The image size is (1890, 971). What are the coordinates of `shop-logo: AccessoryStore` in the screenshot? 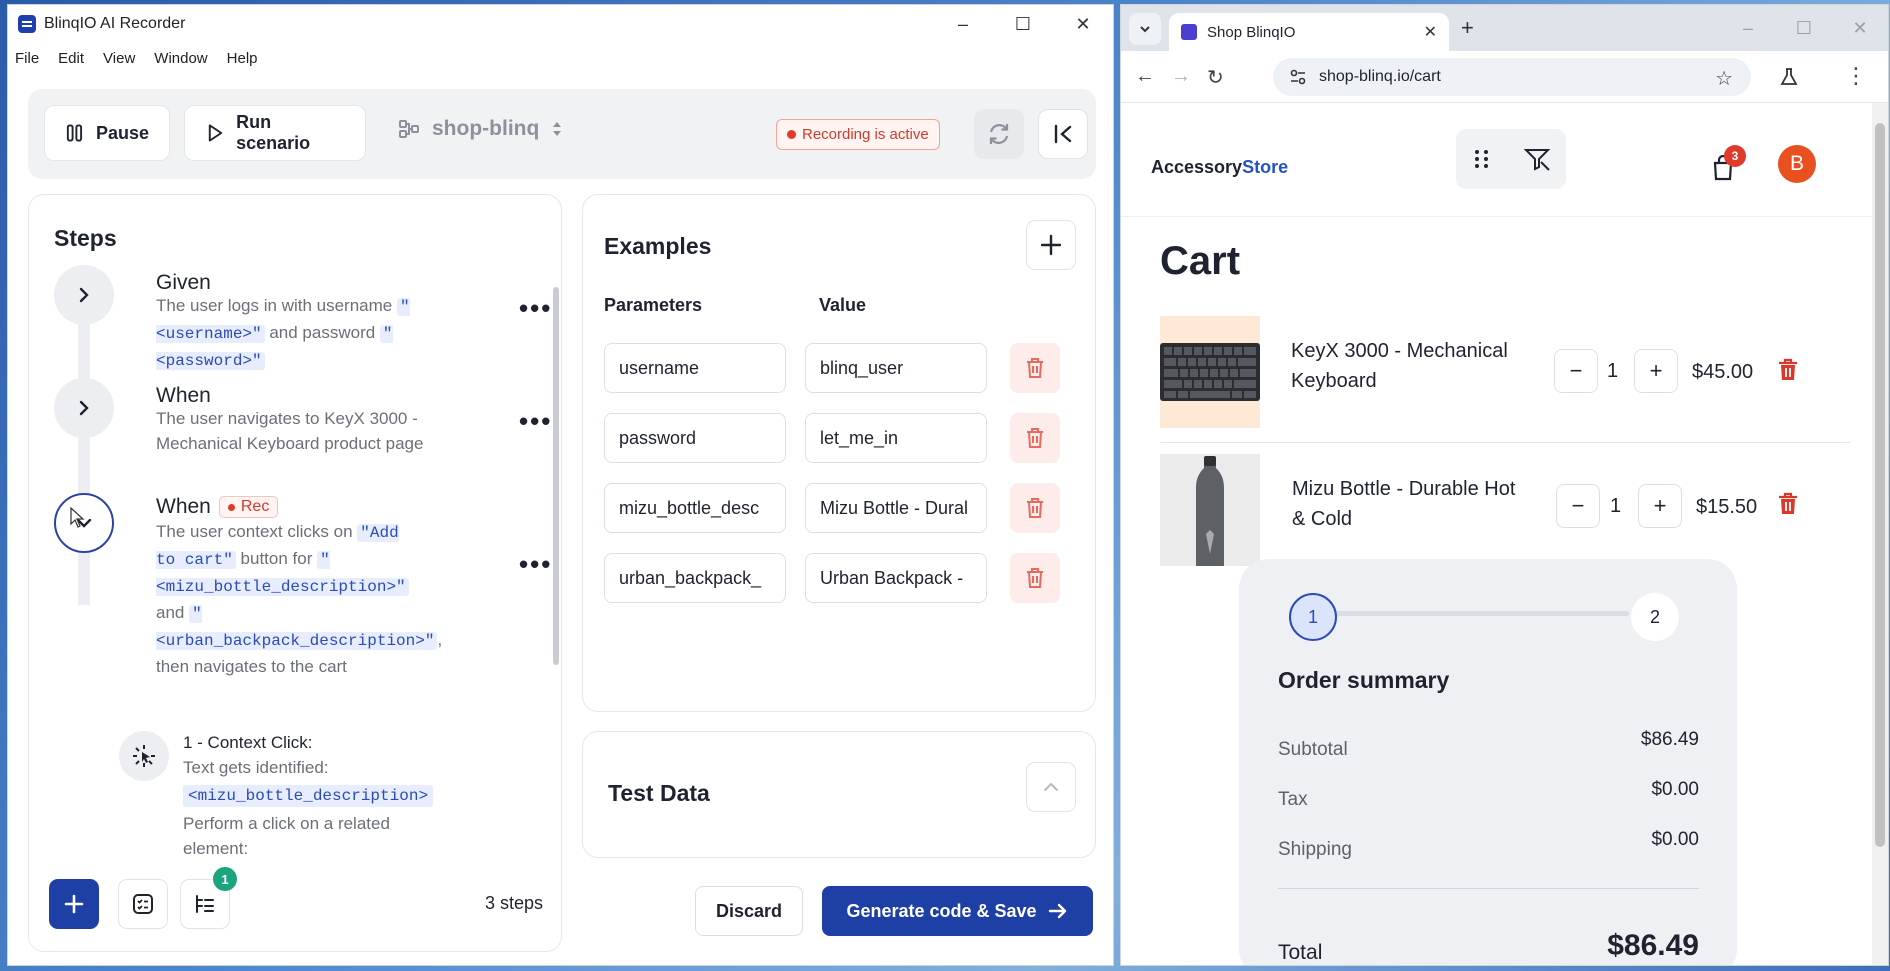 It's located at (1219, 167).